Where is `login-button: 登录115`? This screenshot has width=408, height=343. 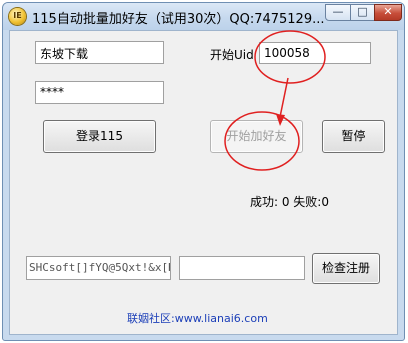
login-button: 登录115 is located at coordinates (99, 136).